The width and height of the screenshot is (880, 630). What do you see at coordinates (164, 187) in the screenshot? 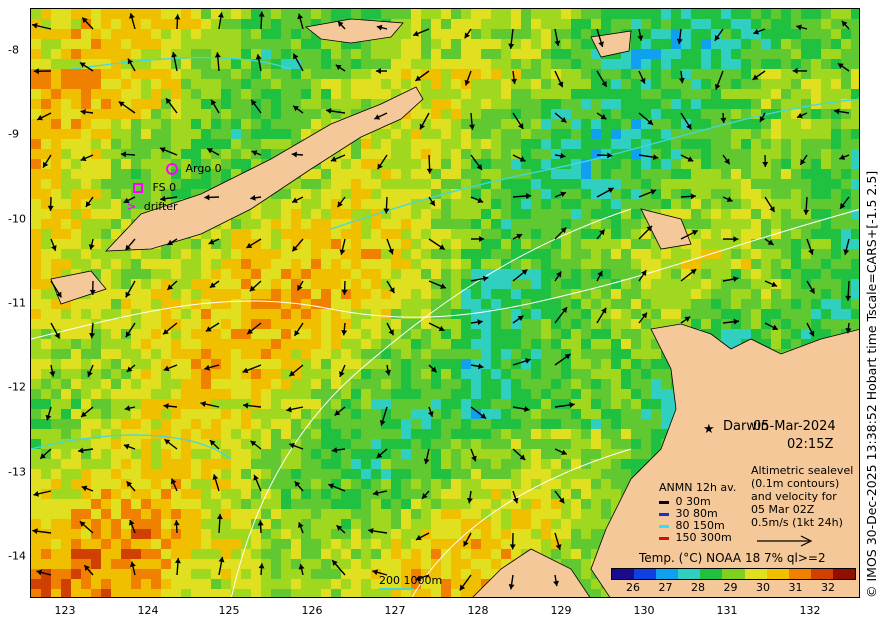
I see `fs-label: FS 0` at bounding box center [164, 187].